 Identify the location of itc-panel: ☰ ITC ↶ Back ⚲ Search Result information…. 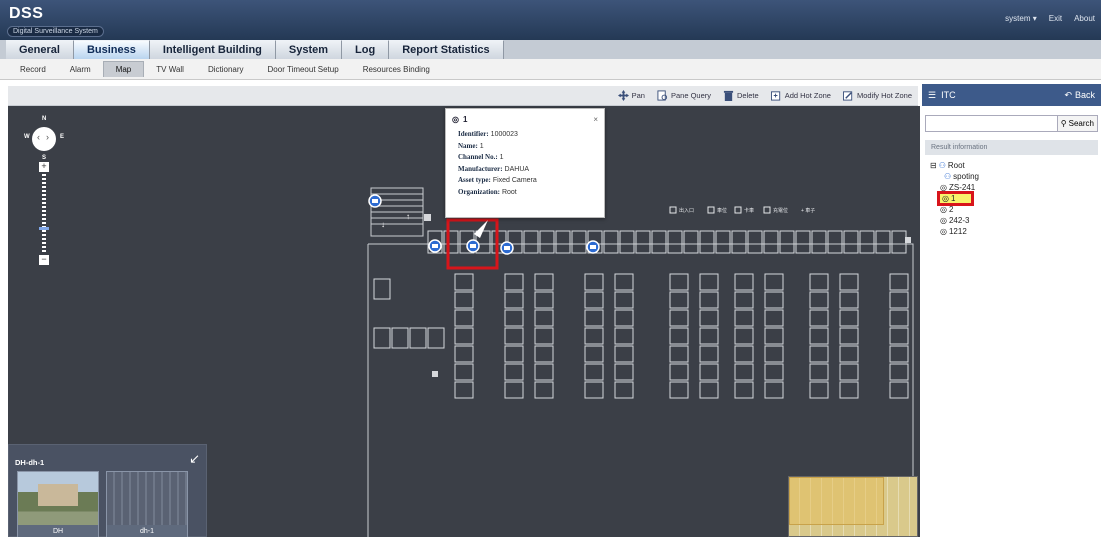
(1011, 310).